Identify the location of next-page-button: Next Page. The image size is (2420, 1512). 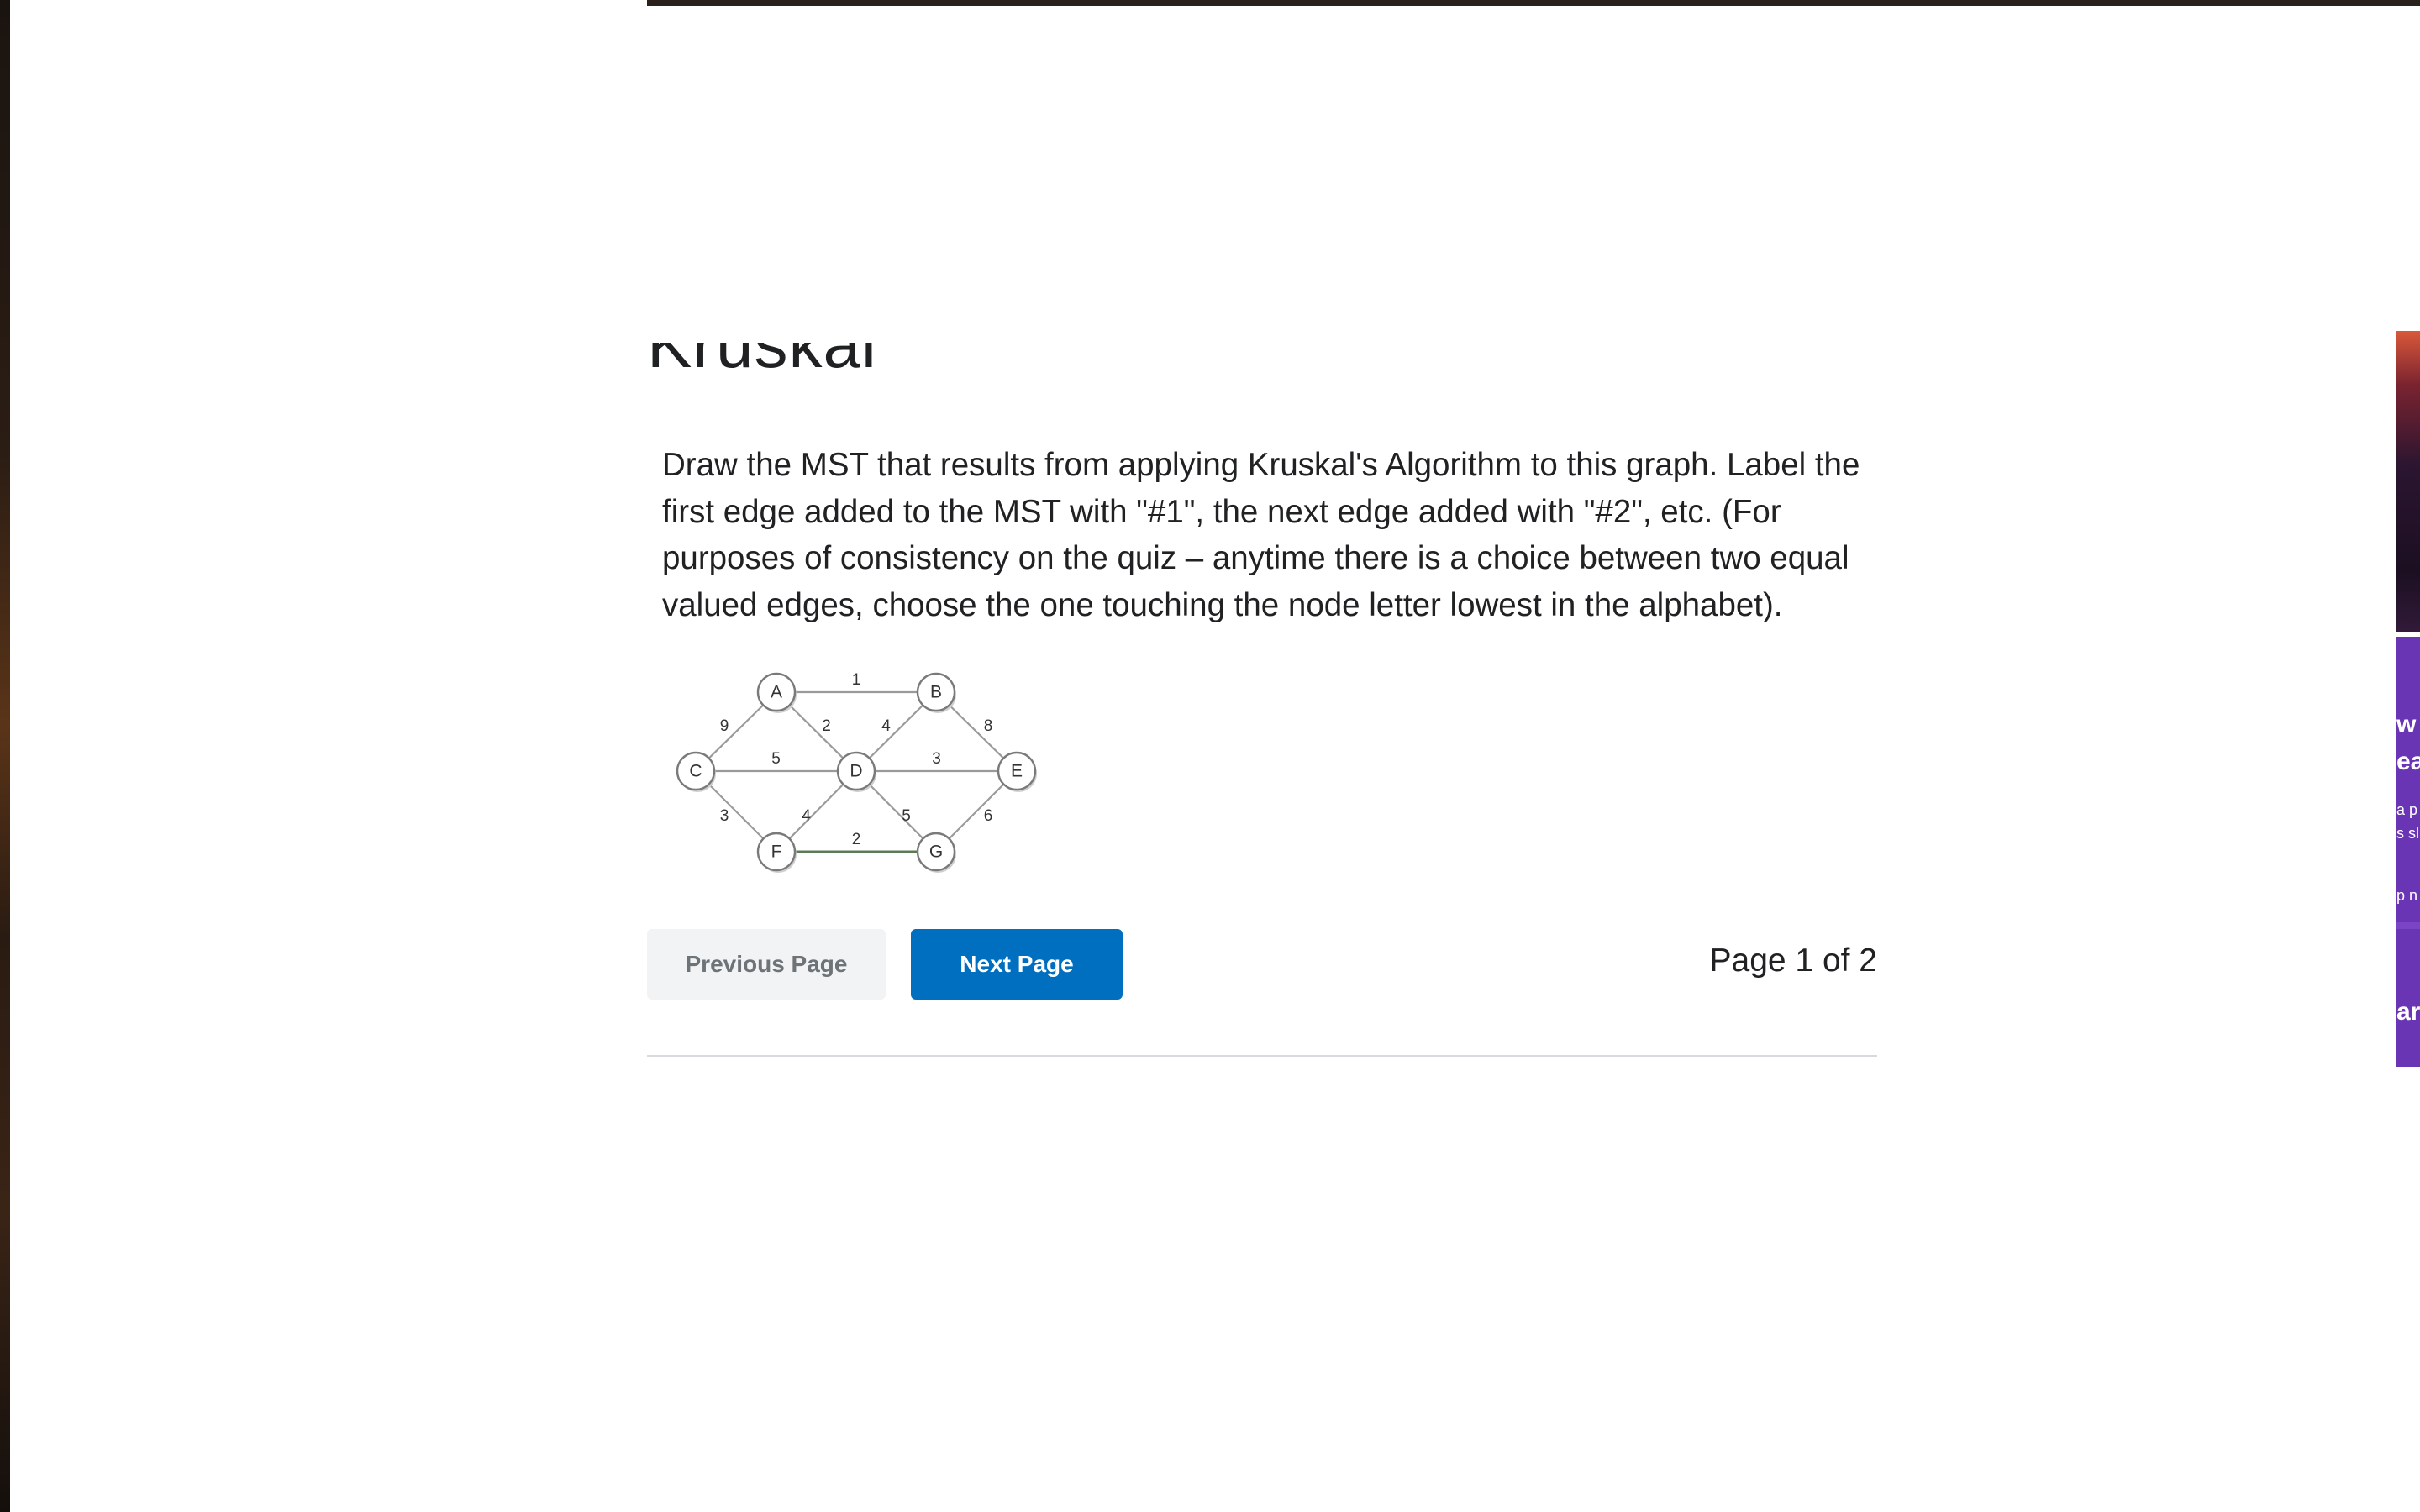
(1017, 964).